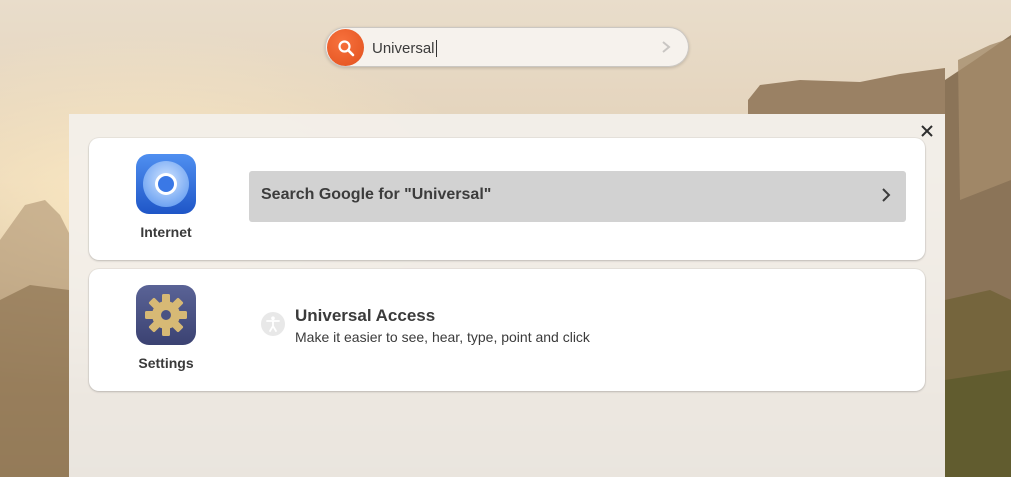 Image resolution: width=1011 pixels, height=477 pixels. I want to click on app-name-internet: Internet, so click(166, 232).